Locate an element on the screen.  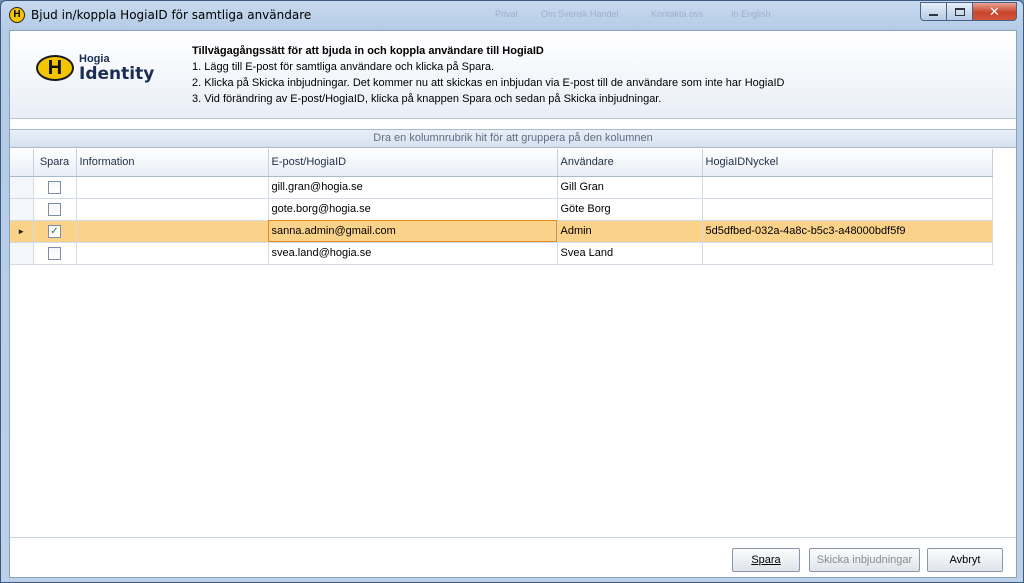
background-label: Kontakta oss is located at coordinates (677, 14).